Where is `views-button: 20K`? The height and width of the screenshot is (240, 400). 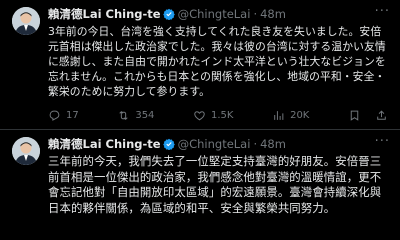 views-button: 20K is located at coordinates (290, 115).